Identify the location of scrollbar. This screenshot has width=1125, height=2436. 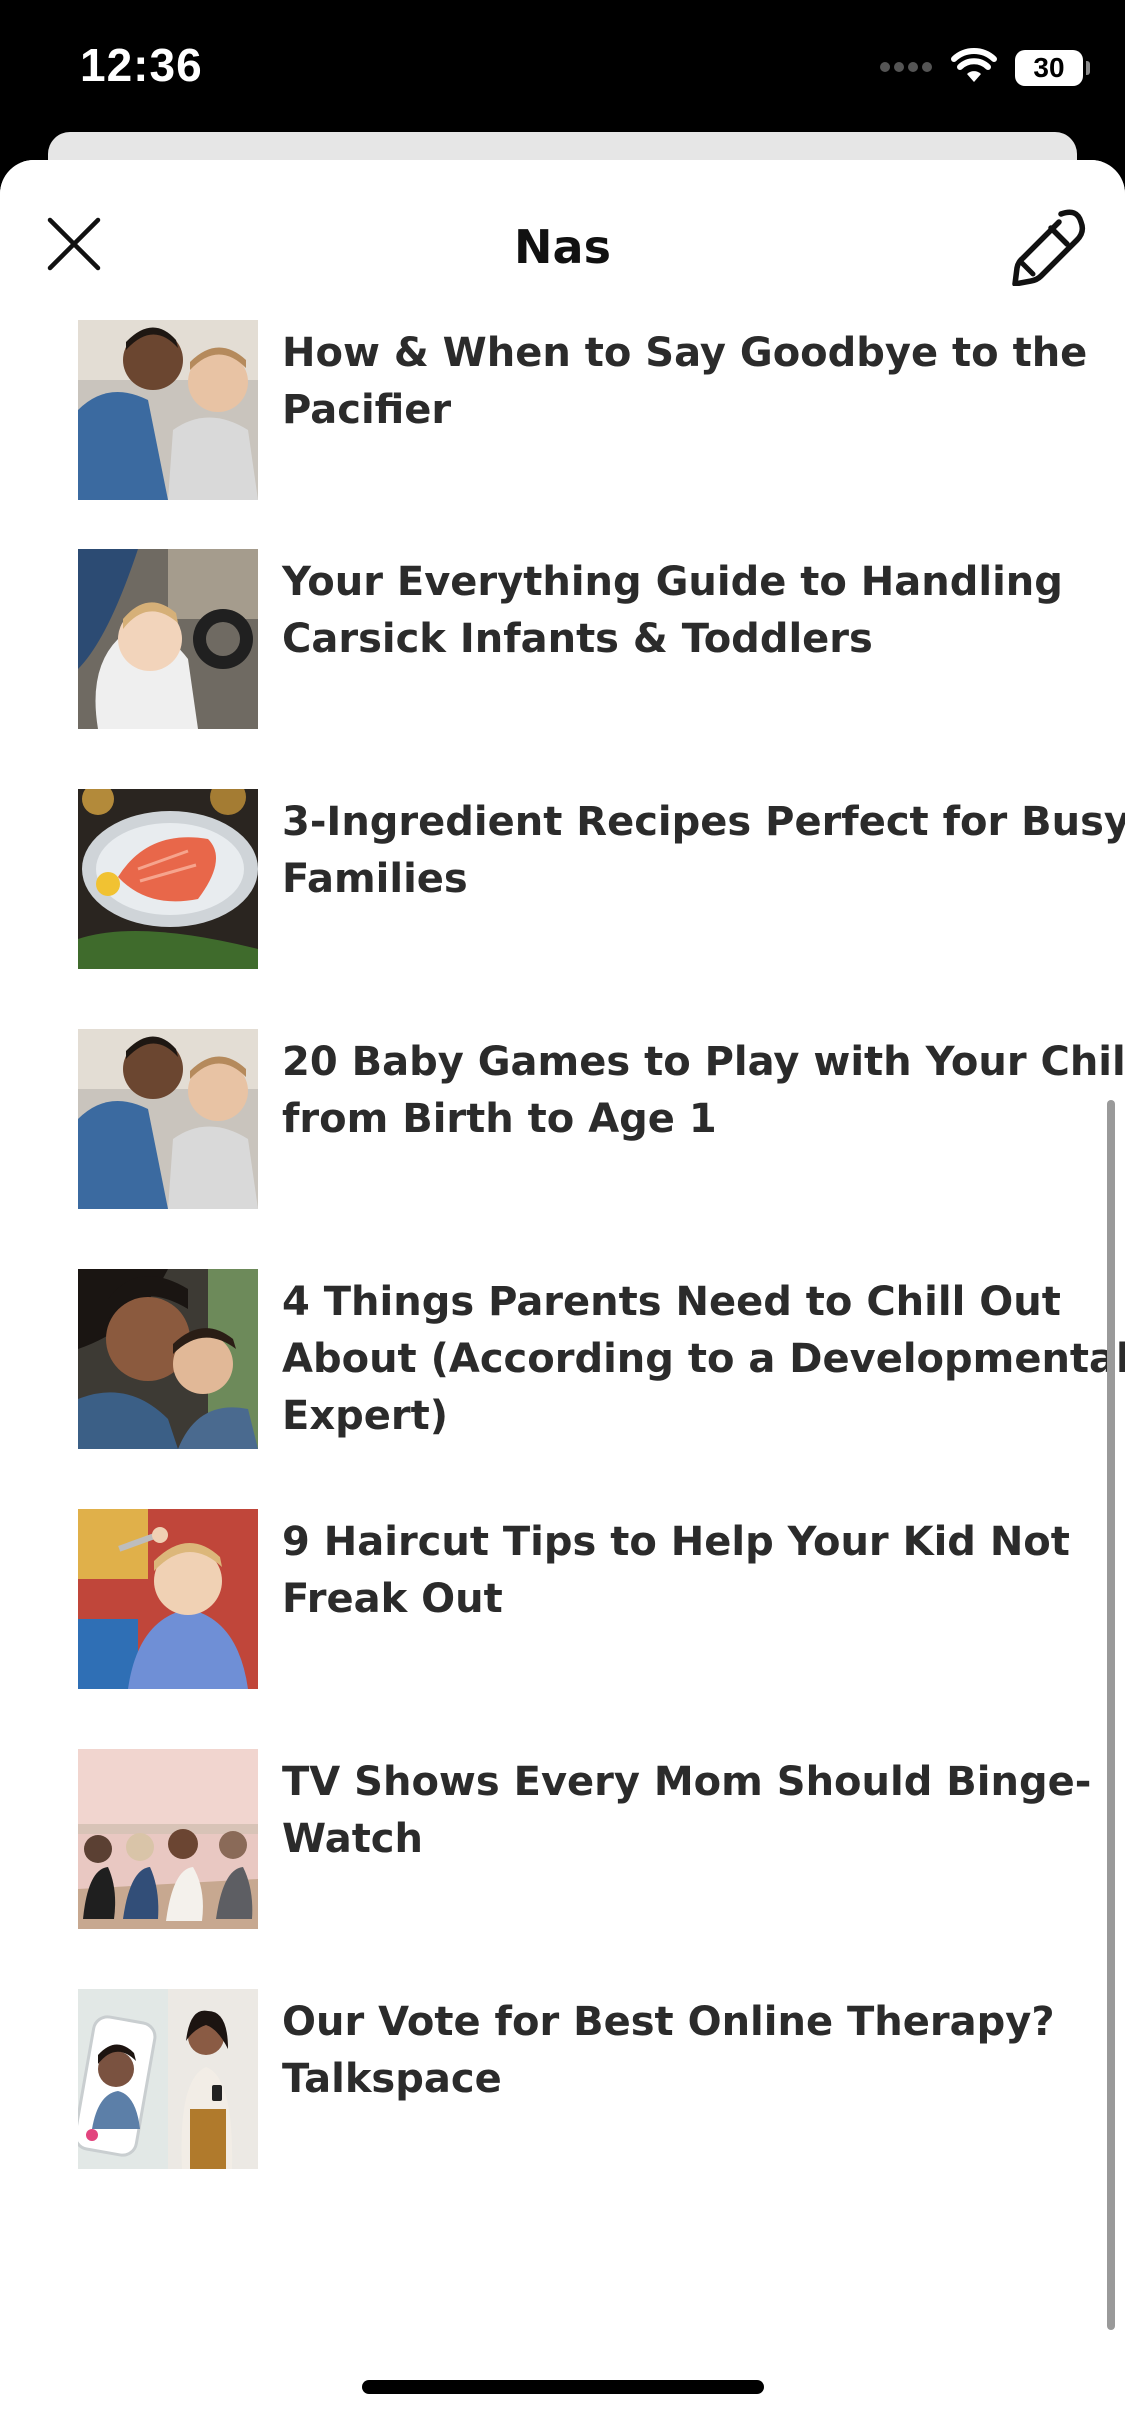
(1111, 1715).